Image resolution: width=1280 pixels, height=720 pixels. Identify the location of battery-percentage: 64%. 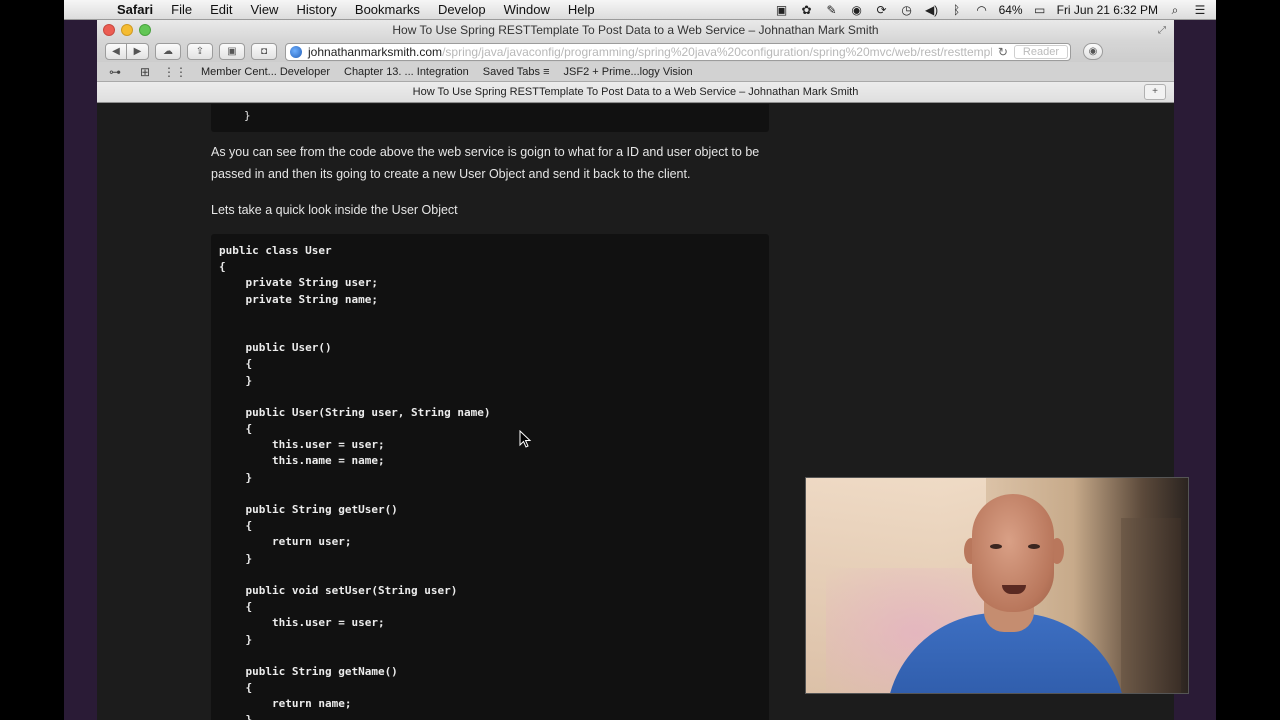
(1011, 10).